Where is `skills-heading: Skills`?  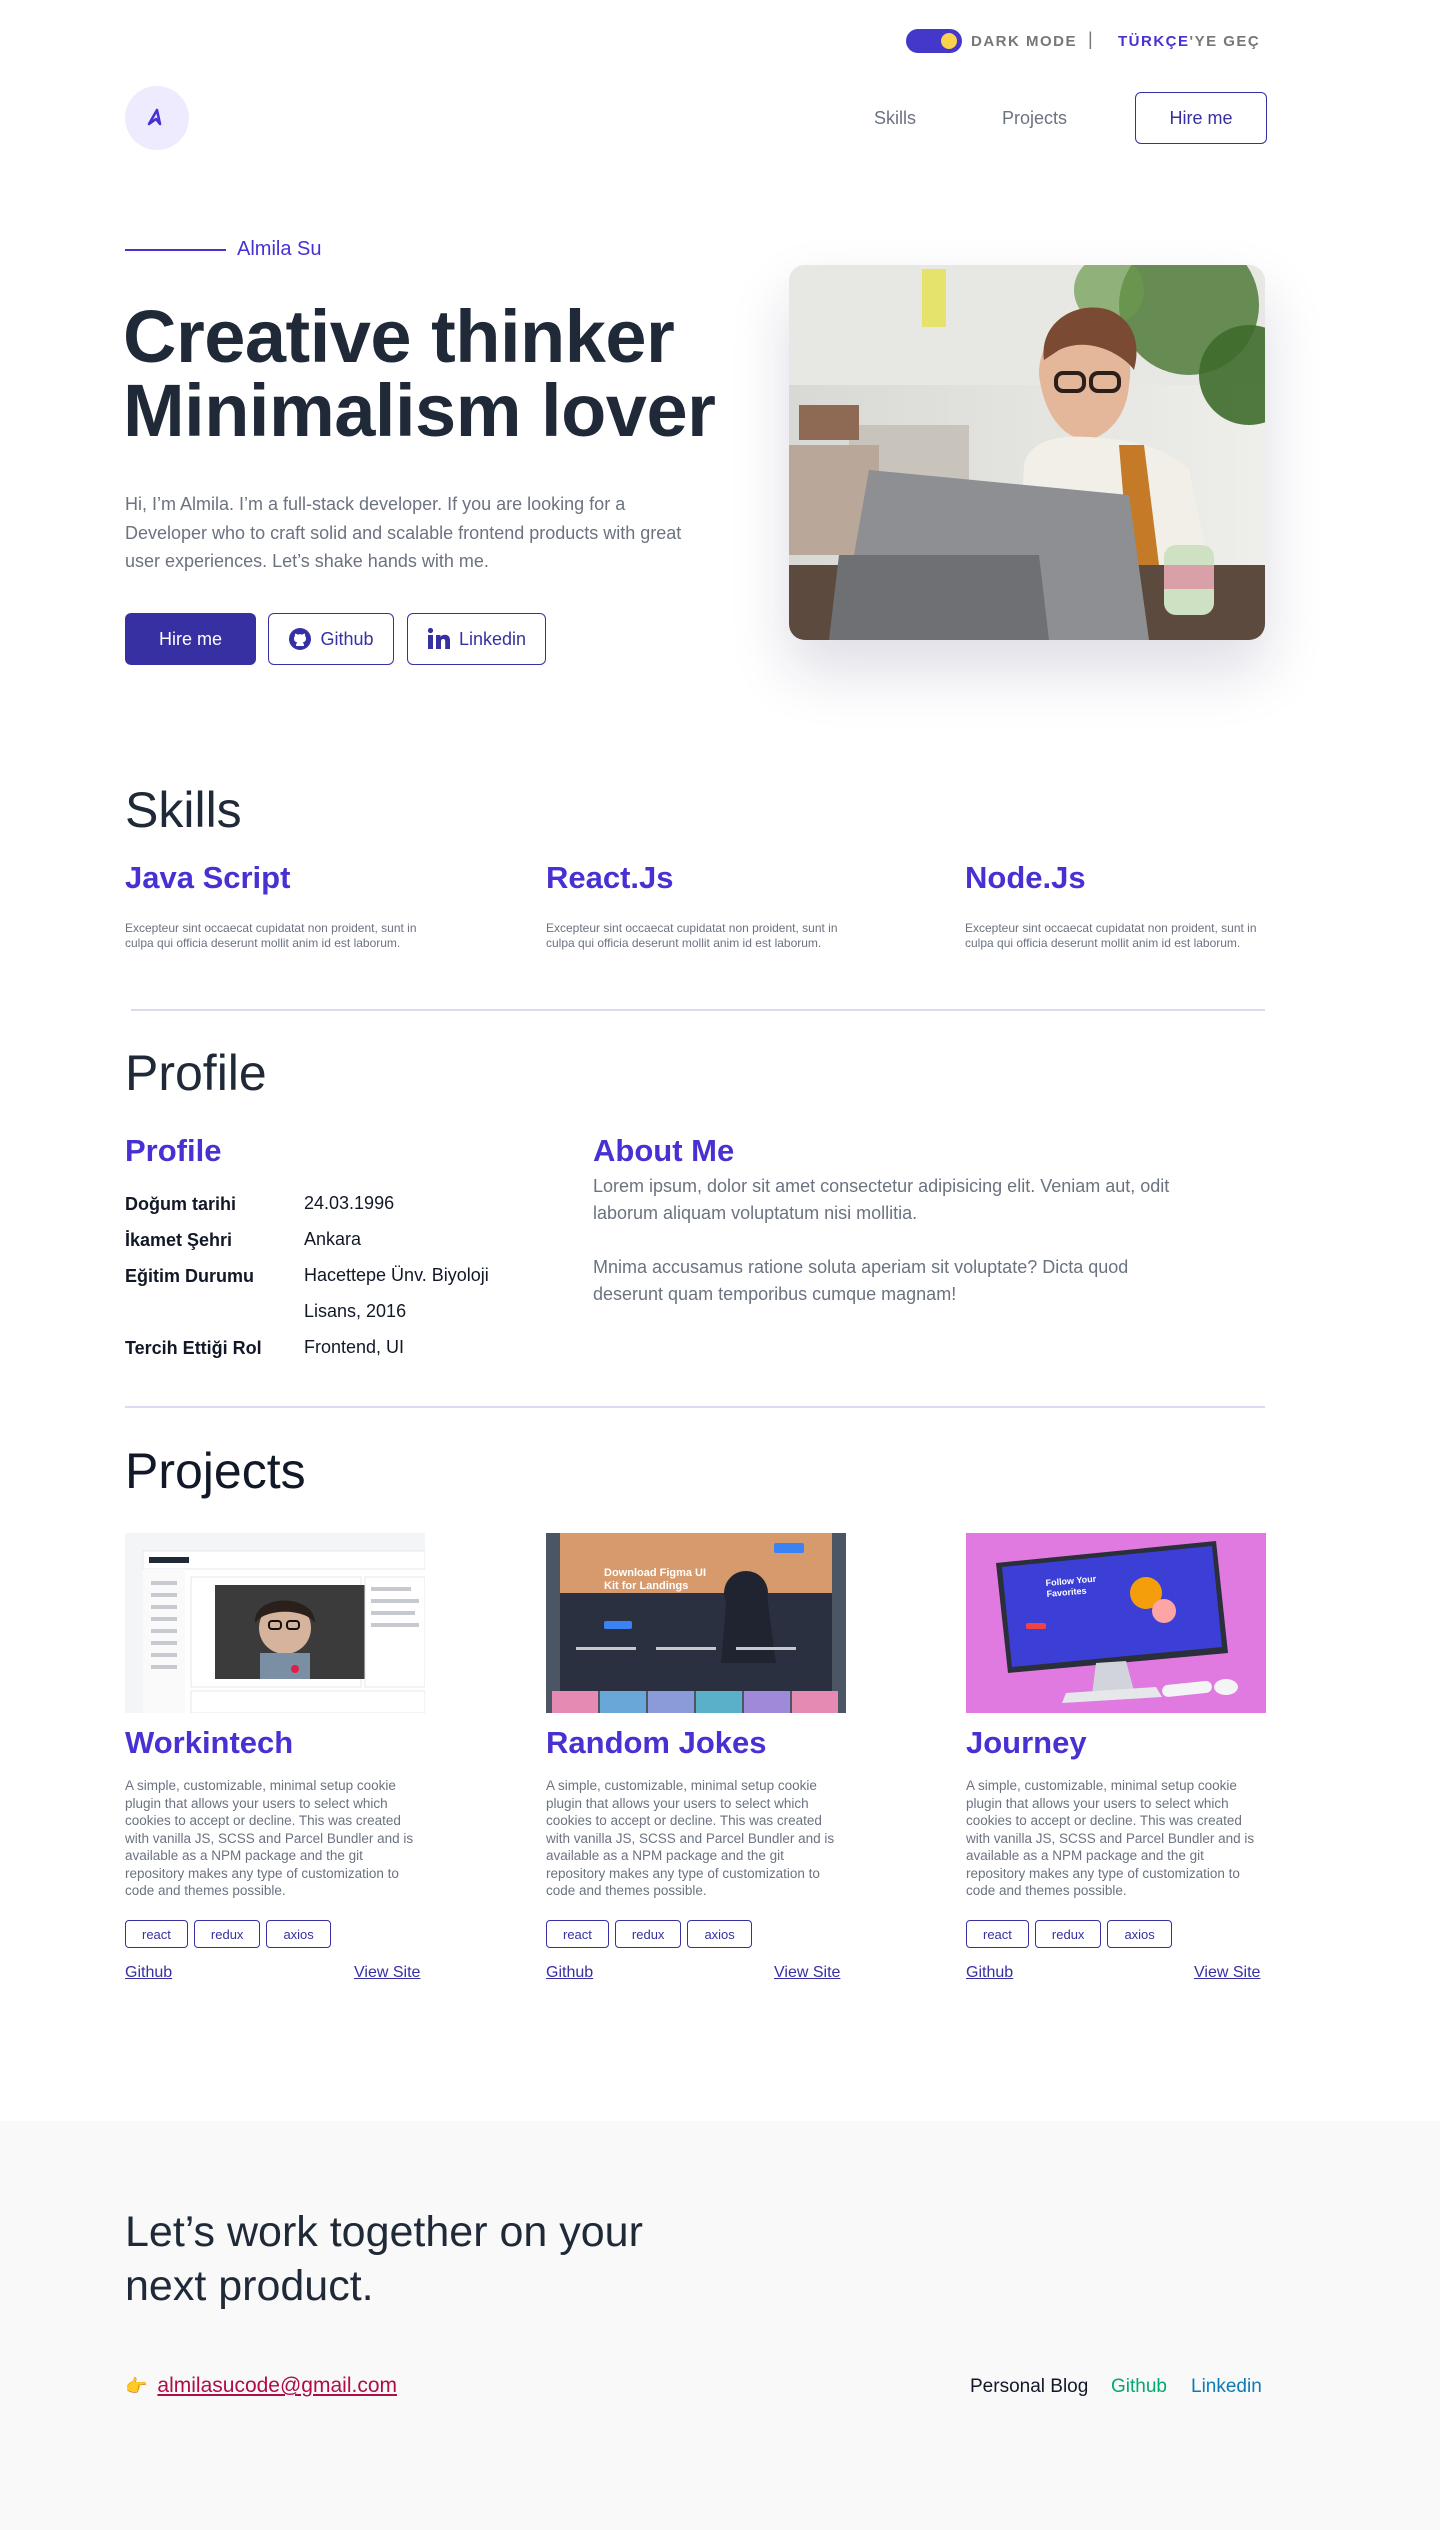
skills-heading: Skills is located at coordinates (183, 810).